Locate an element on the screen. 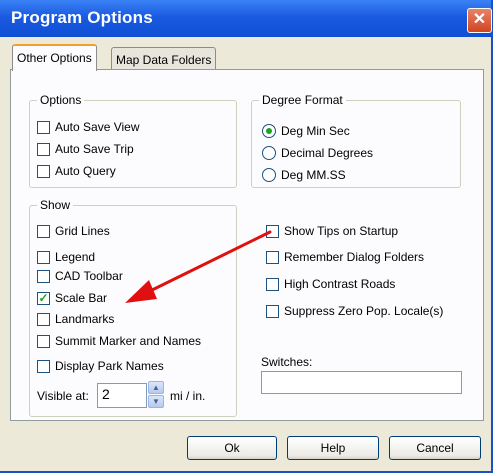 The image size is (493, 473). checkbox-label: Landmarks is located at coordinates (85, 319).